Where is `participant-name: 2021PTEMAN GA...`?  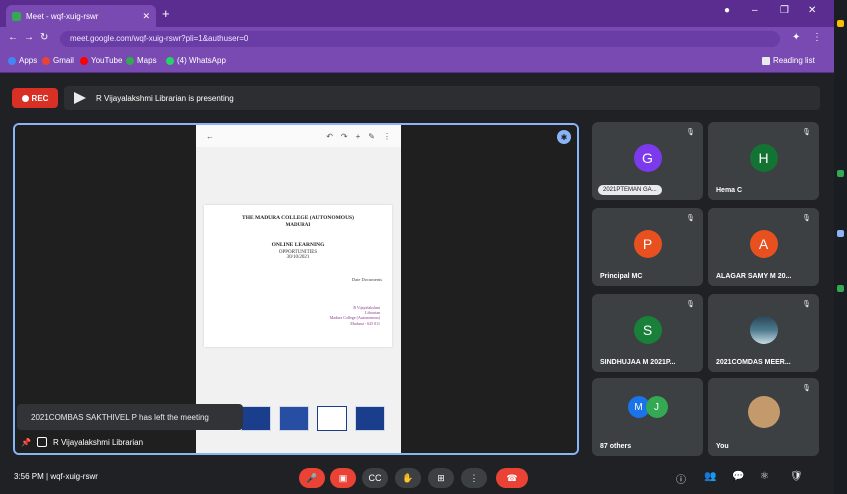
participant-name: 2021PTEMAN GA... is located at coordinates (630, 190).